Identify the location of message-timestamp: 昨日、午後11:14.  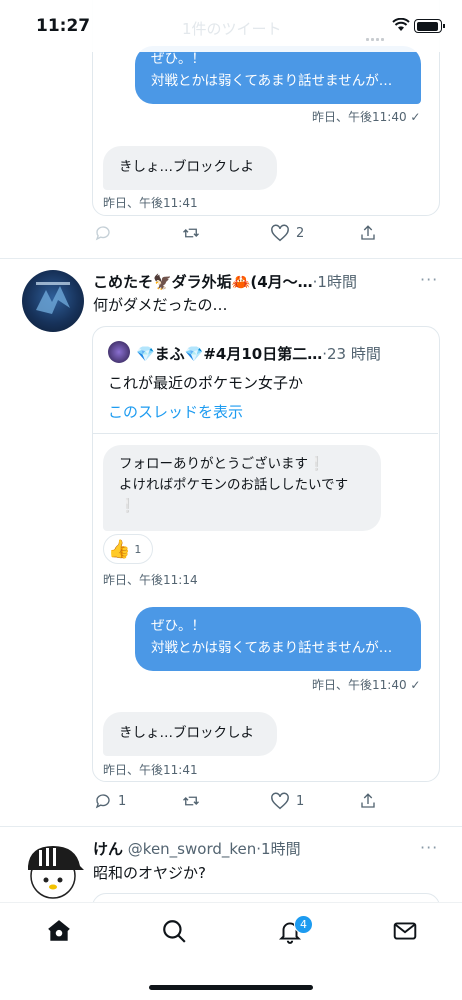
(150, 580).